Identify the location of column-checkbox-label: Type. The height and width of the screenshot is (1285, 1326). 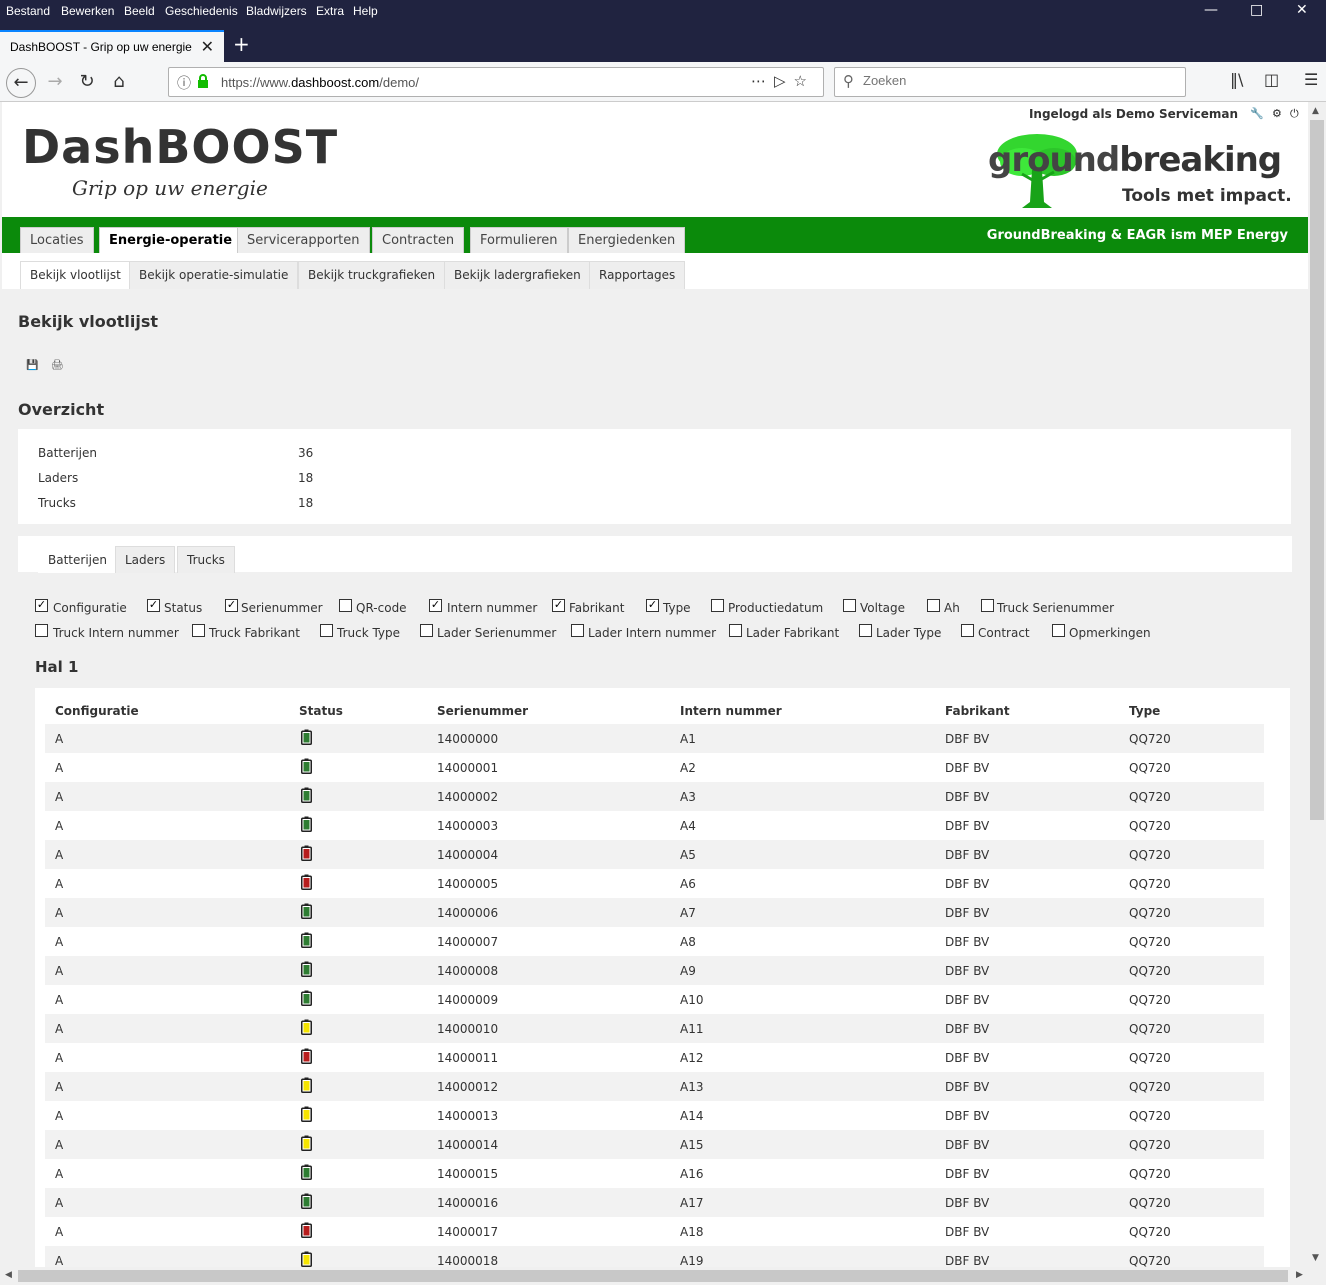
(677, 608).